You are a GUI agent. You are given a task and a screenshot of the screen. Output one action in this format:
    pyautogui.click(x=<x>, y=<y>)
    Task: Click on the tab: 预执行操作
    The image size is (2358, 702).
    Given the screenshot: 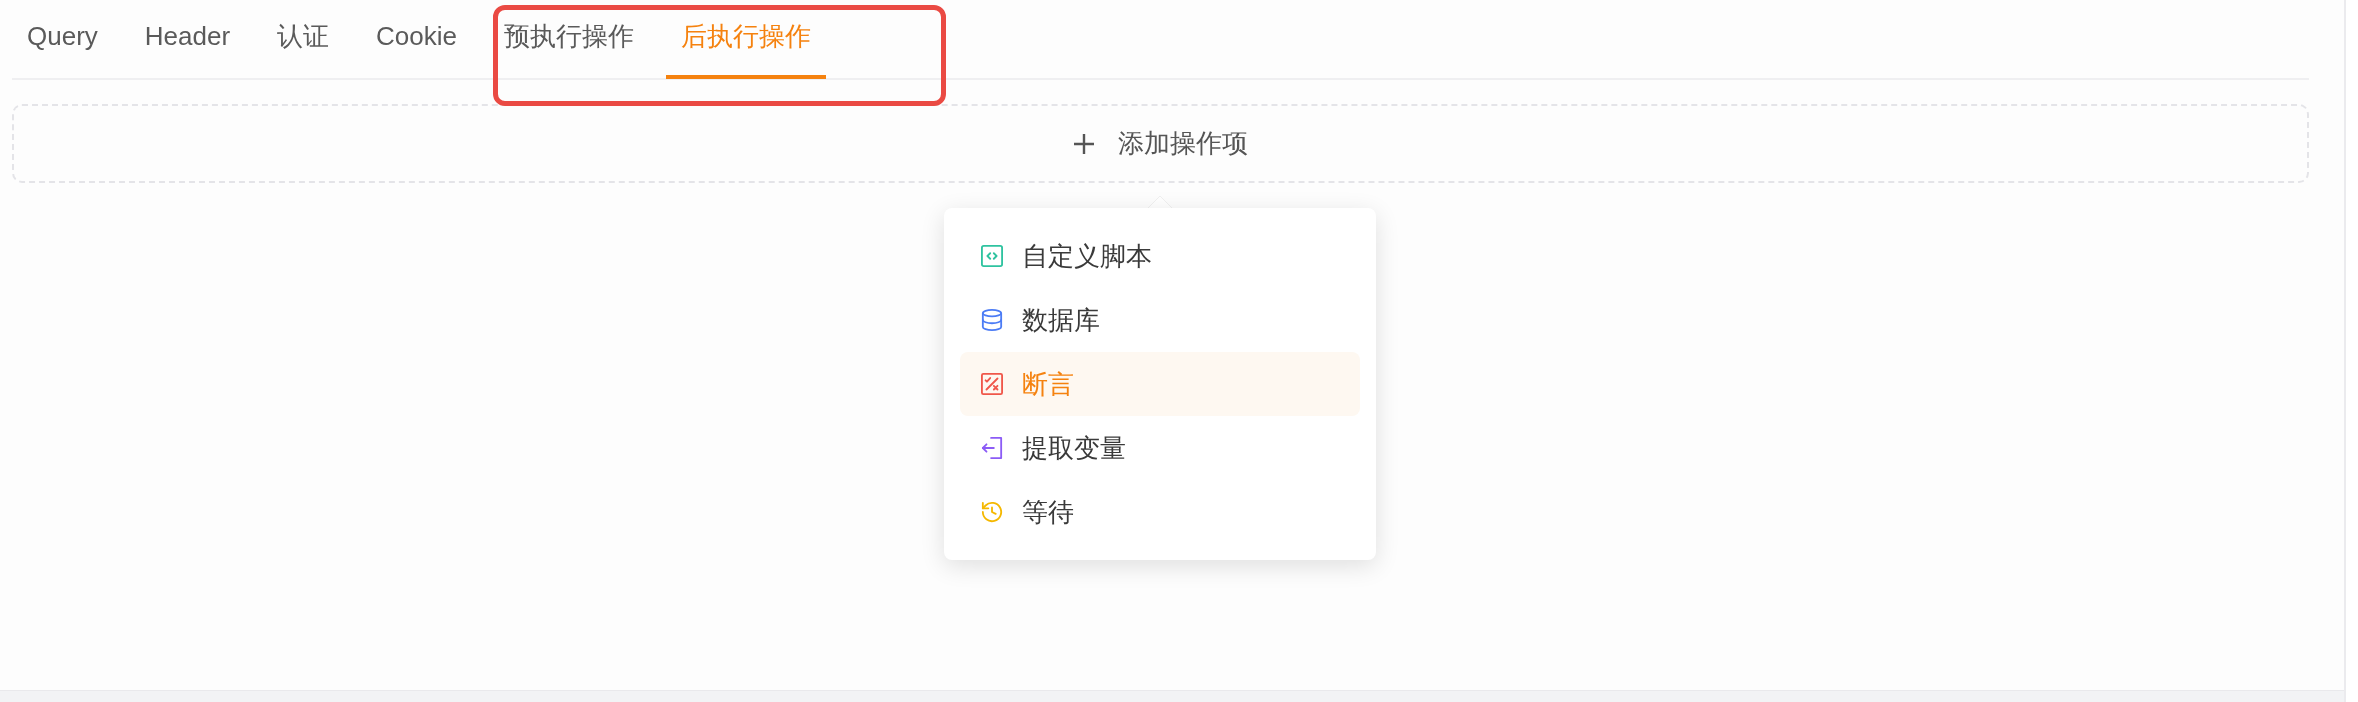 What is the action you would take?
    pyautogui.click(x=569, y=39)
    